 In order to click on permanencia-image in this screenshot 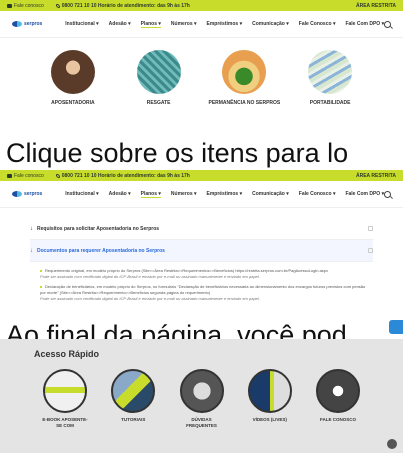, I will do `click(244, 72)`.